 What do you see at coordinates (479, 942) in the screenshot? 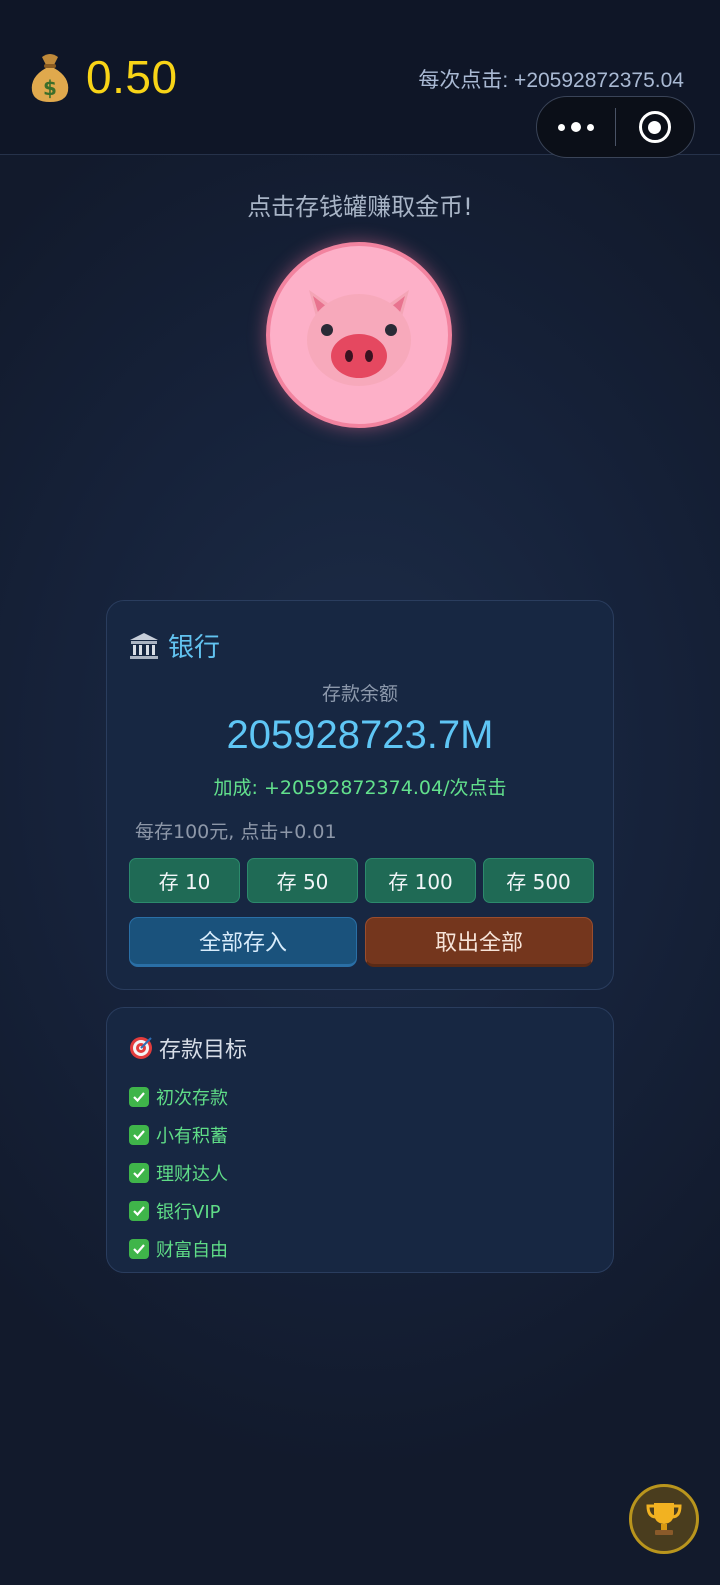
I see `withdraw-all-button: 取出全部` at bounding box center [479, 942].